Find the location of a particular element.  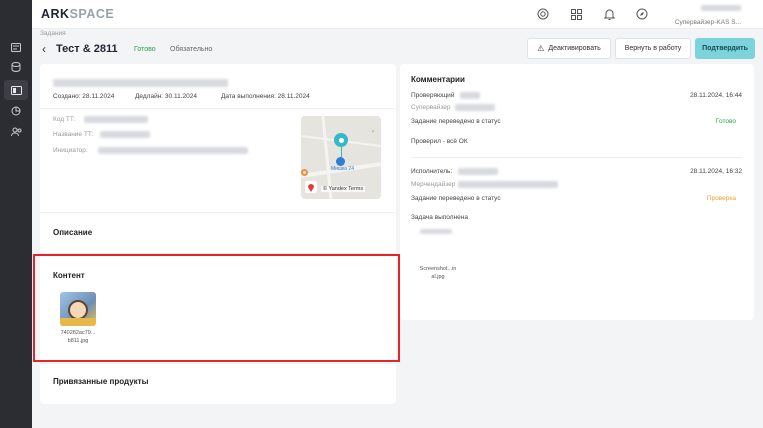

attachment-file-name-line2: al.jpg is located at coordinates (438, 277).